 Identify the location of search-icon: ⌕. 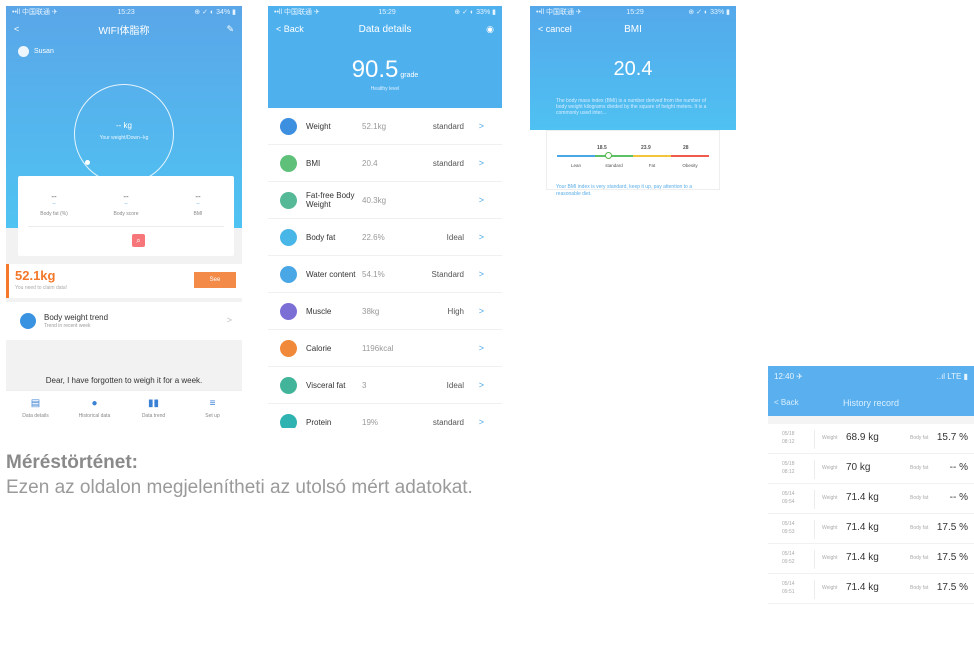
(138, 240).